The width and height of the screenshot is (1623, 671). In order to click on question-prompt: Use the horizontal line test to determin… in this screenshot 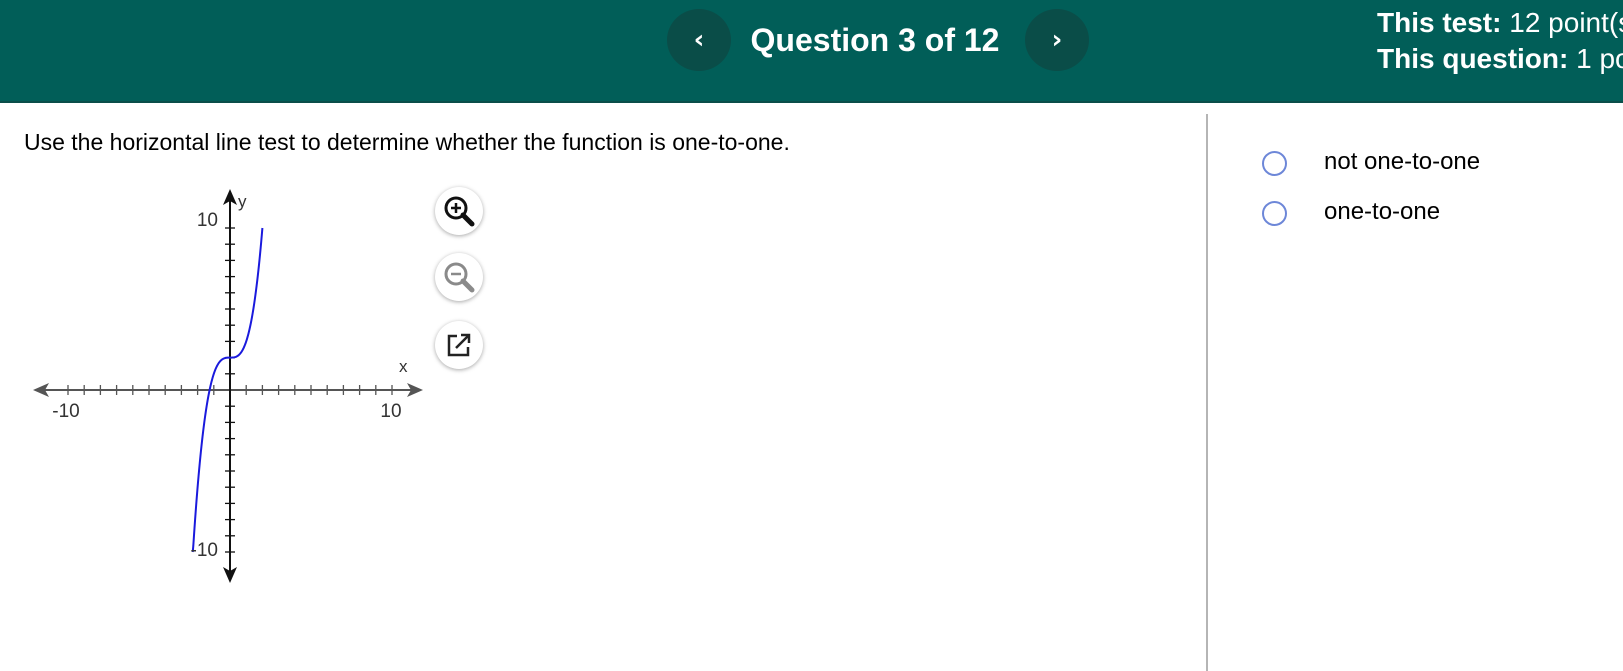, I will do `click(407, 142)`.